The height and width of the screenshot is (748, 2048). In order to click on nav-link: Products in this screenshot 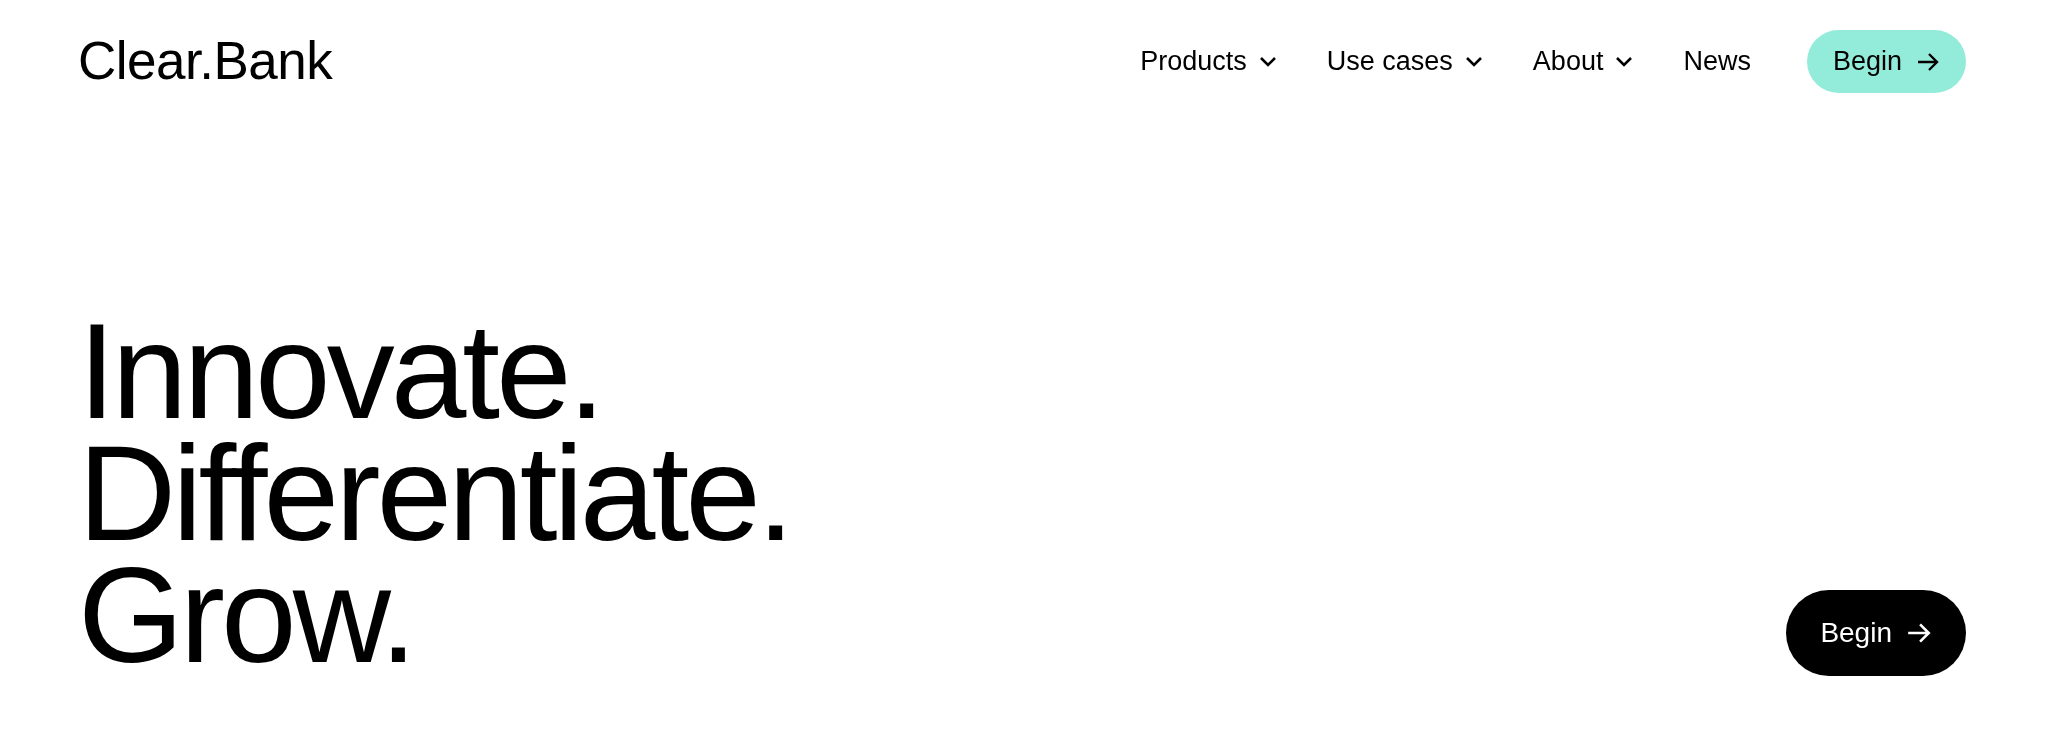, I will do `click(1208, 61)`.